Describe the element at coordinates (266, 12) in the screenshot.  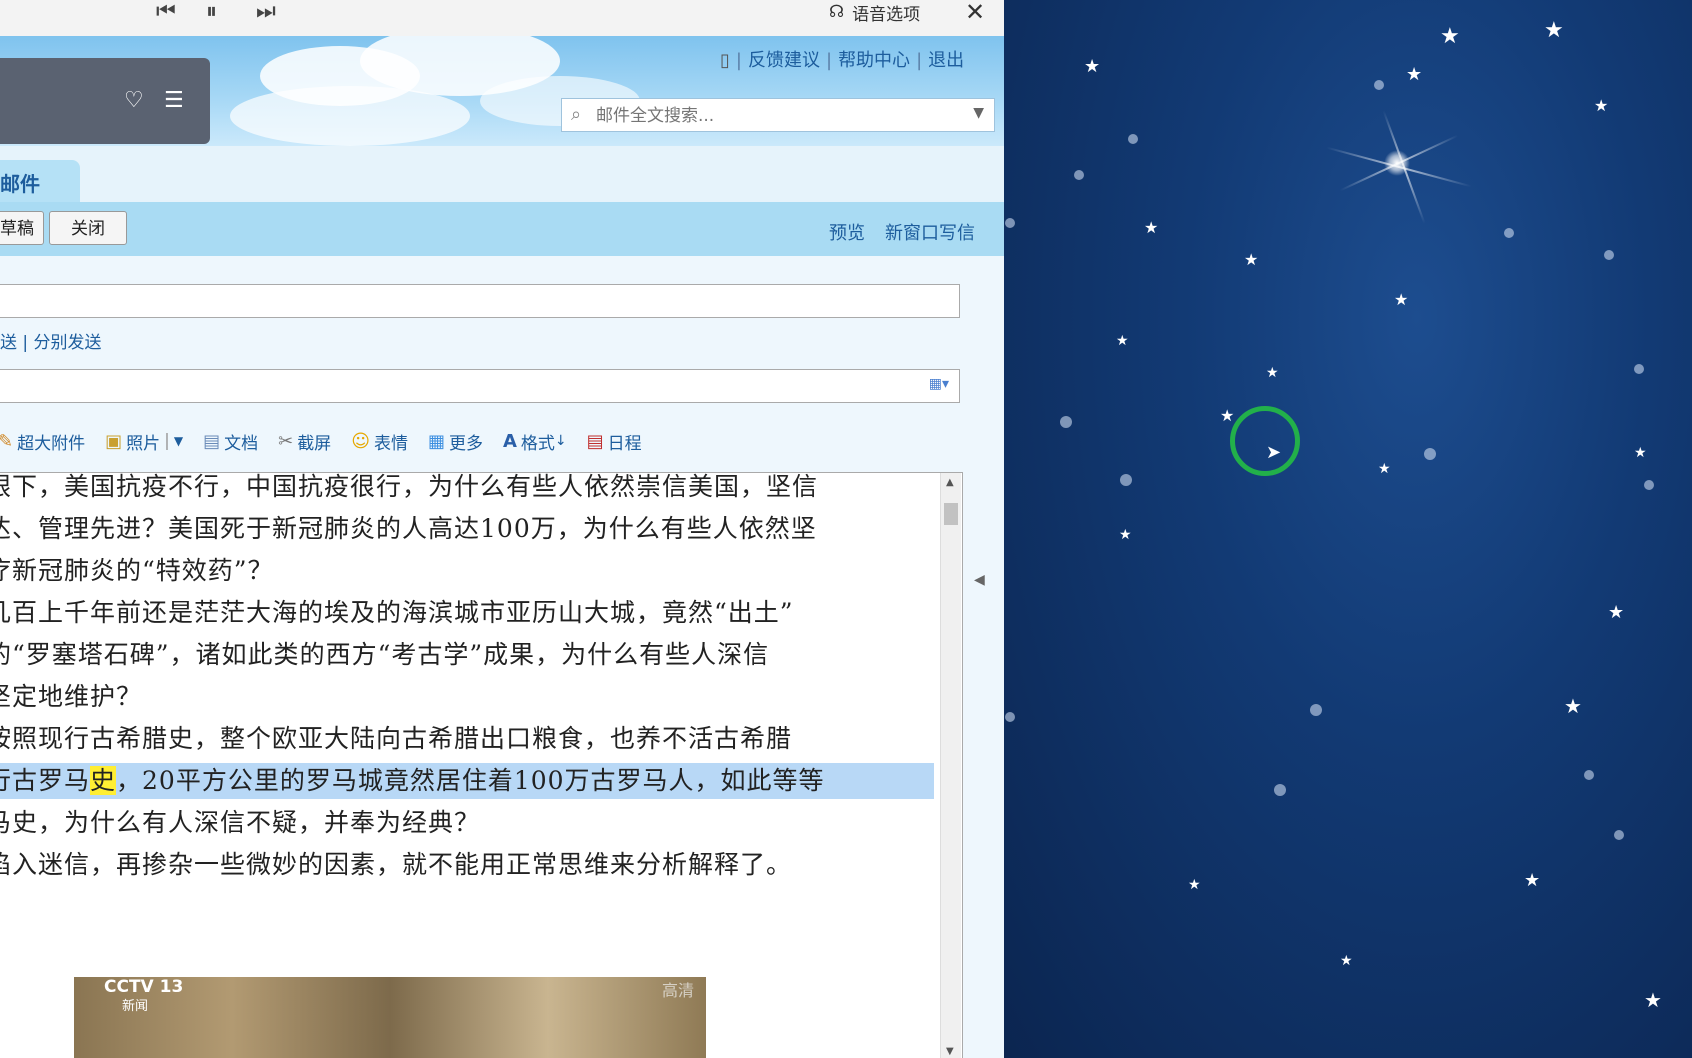
I see `skip-forward-icon: ⏭` at that location.